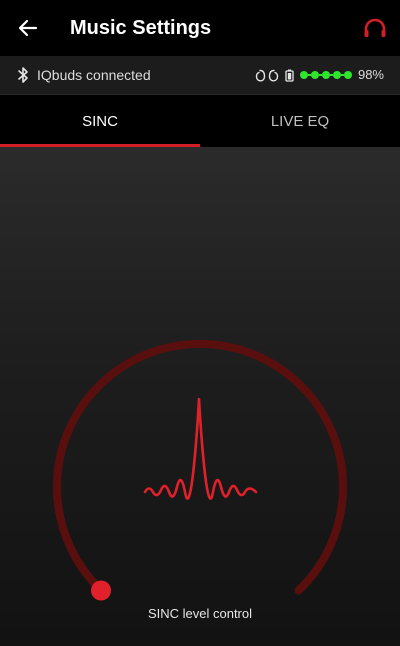  Describe the element at coordinates (94, 75) in the screenshot. I see `connection-status-text: IQbuds connected` at that location.